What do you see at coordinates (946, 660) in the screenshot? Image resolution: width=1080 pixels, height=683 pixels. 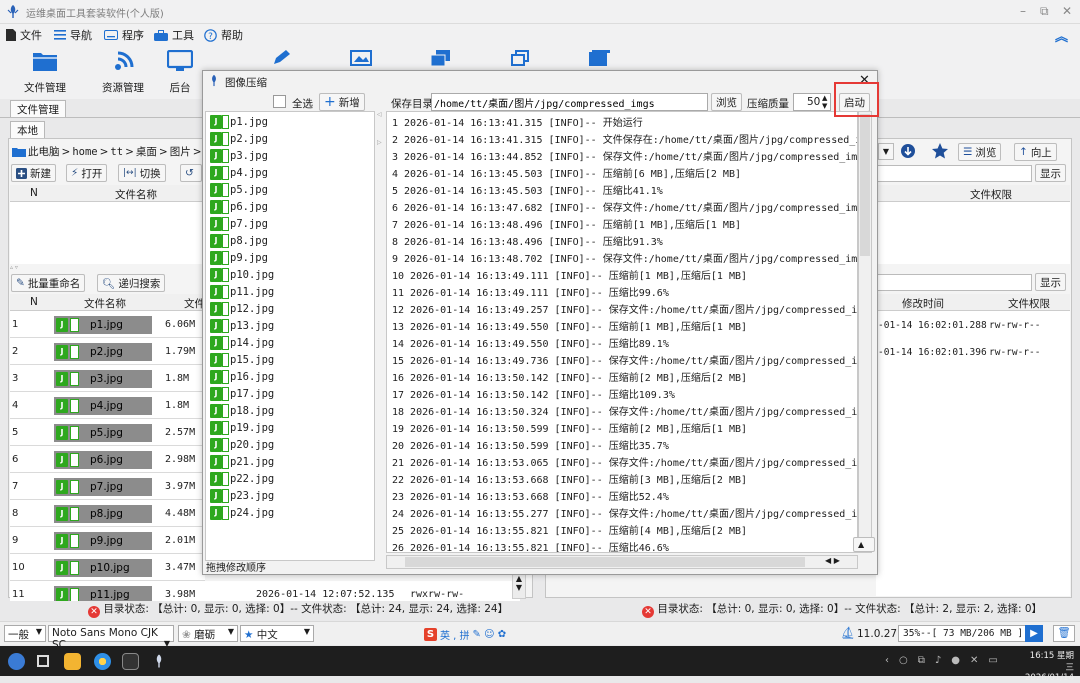 I see `system-tray-icons: ‹○⧉♪●✕▭` at bounding box center [946, 660].